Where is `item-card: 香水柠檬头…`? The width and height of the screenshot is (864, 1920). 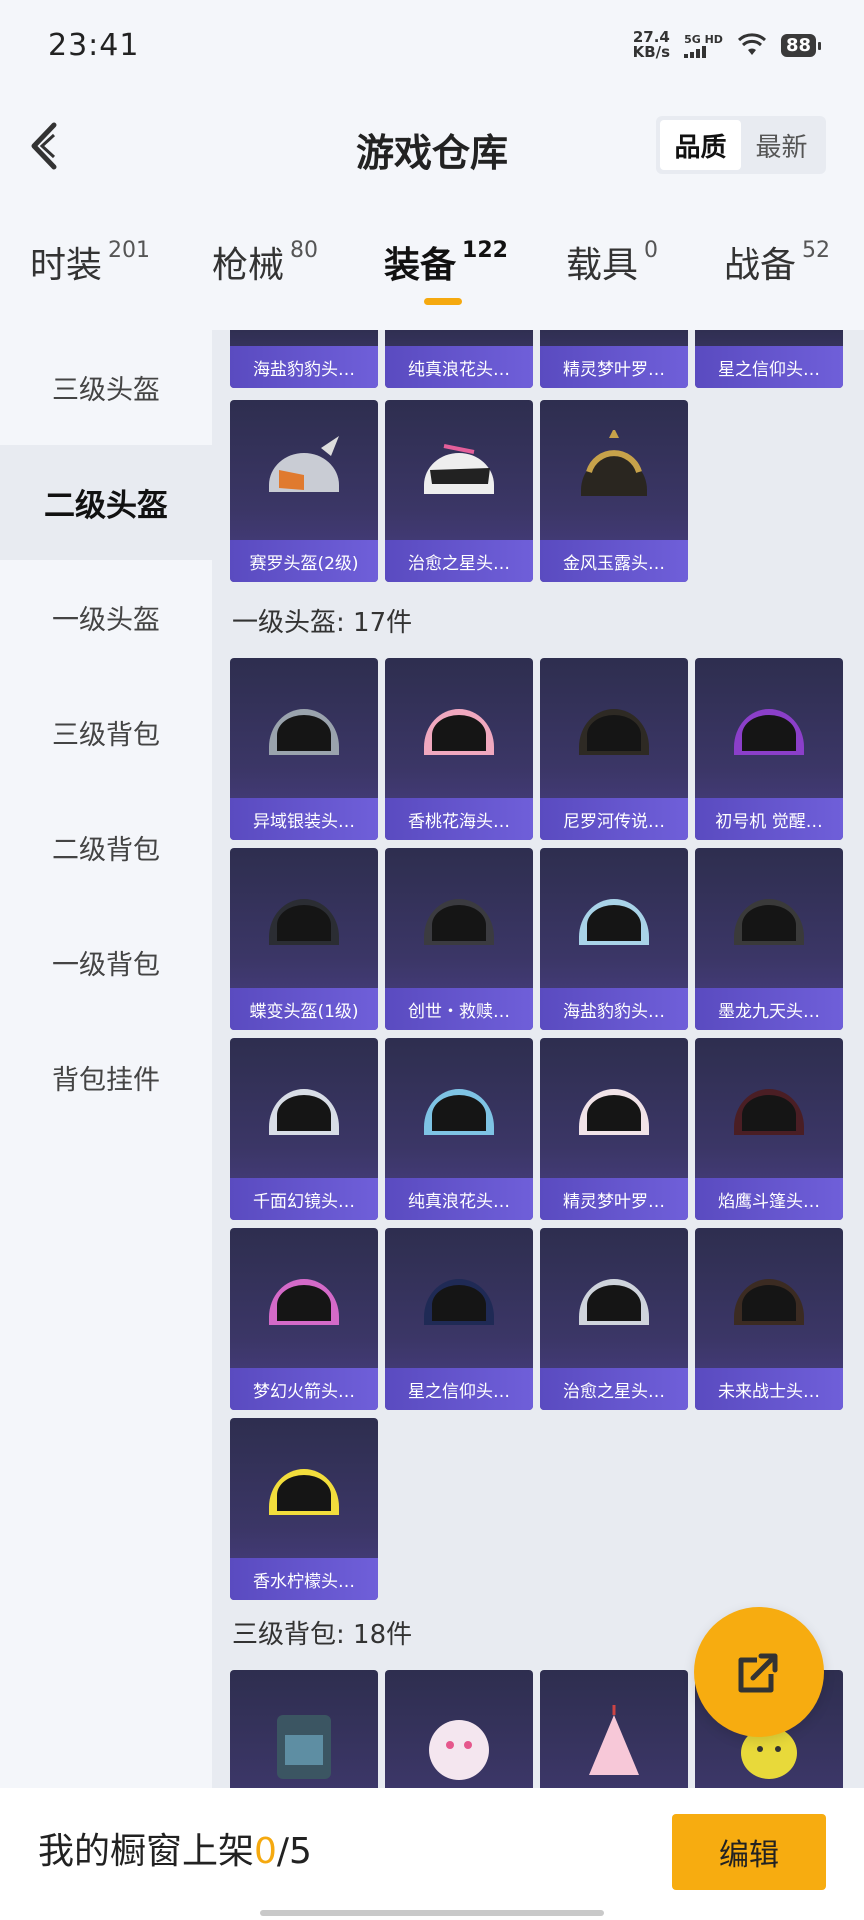 item-card: 香水柠檬头… is located at coordinates (304, 1509).